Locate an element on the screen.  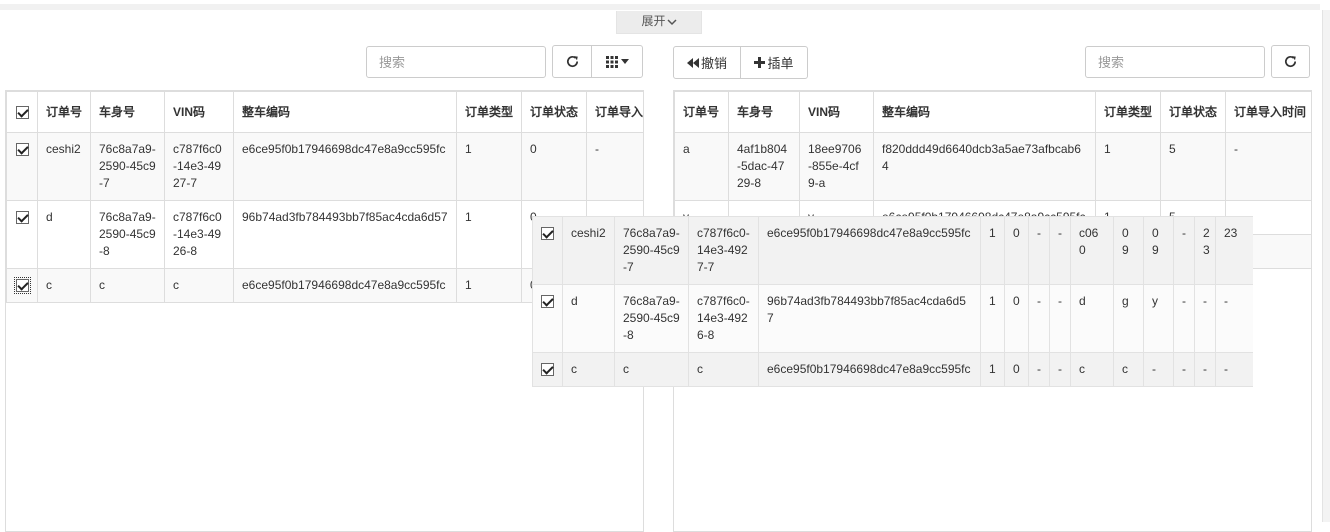
left-refresh-button is located at coordinates (572, 61).